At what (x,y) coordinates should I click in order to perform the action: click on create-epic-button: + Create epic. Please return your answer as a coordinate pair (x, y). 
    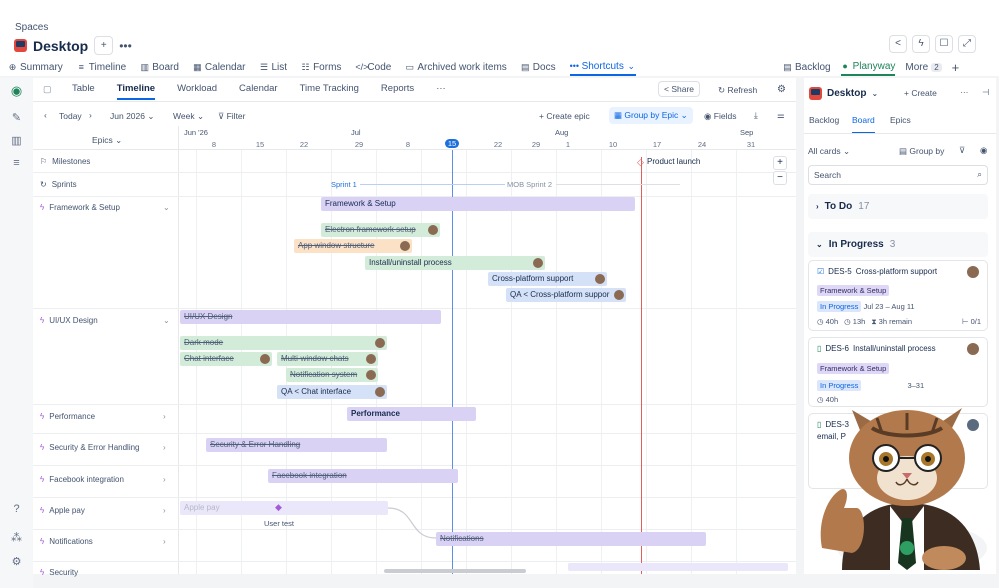
    Looking at the image, I should click on (564, 116).